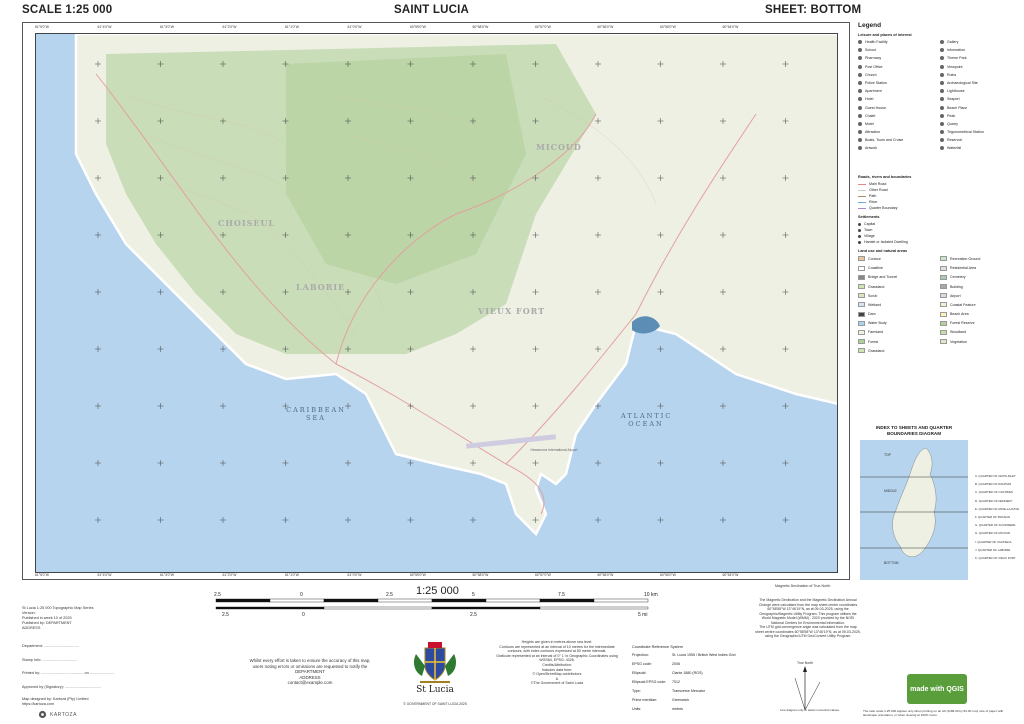 This screenshot has width=1024, height=724. I want to click on legend-item: Archaeological Site, so click(979, 83).